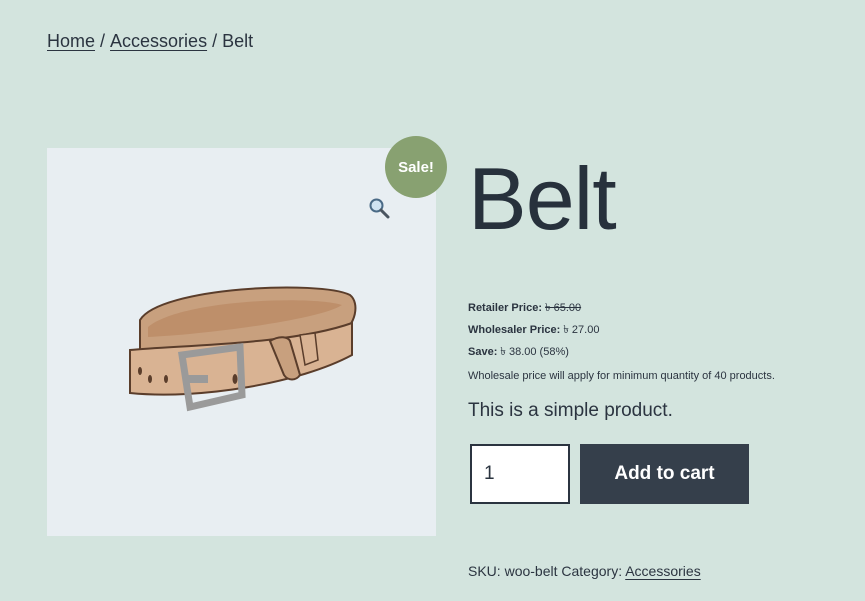 Image resolution: width=865 pixels, height=601 pixels. Describe the element at coordinates (158, 41) in the screenshot. I see `breadcrumb-category-link: Accessories` at that location.